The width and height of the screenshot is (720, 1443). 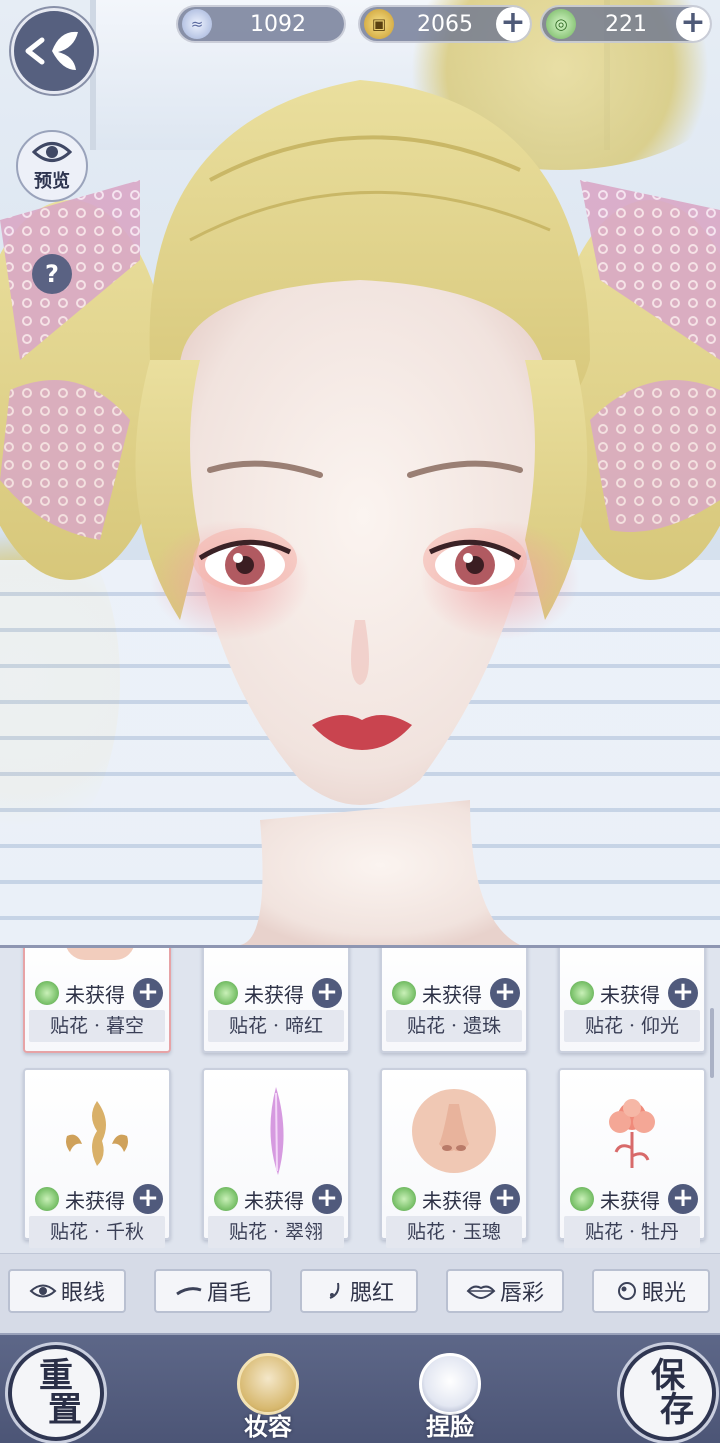 What do you see at coordinates (454, 1232) in the screenshot?
I see `decal-name: 贴花 · 玉璁` at bounding box center [454, 1232].